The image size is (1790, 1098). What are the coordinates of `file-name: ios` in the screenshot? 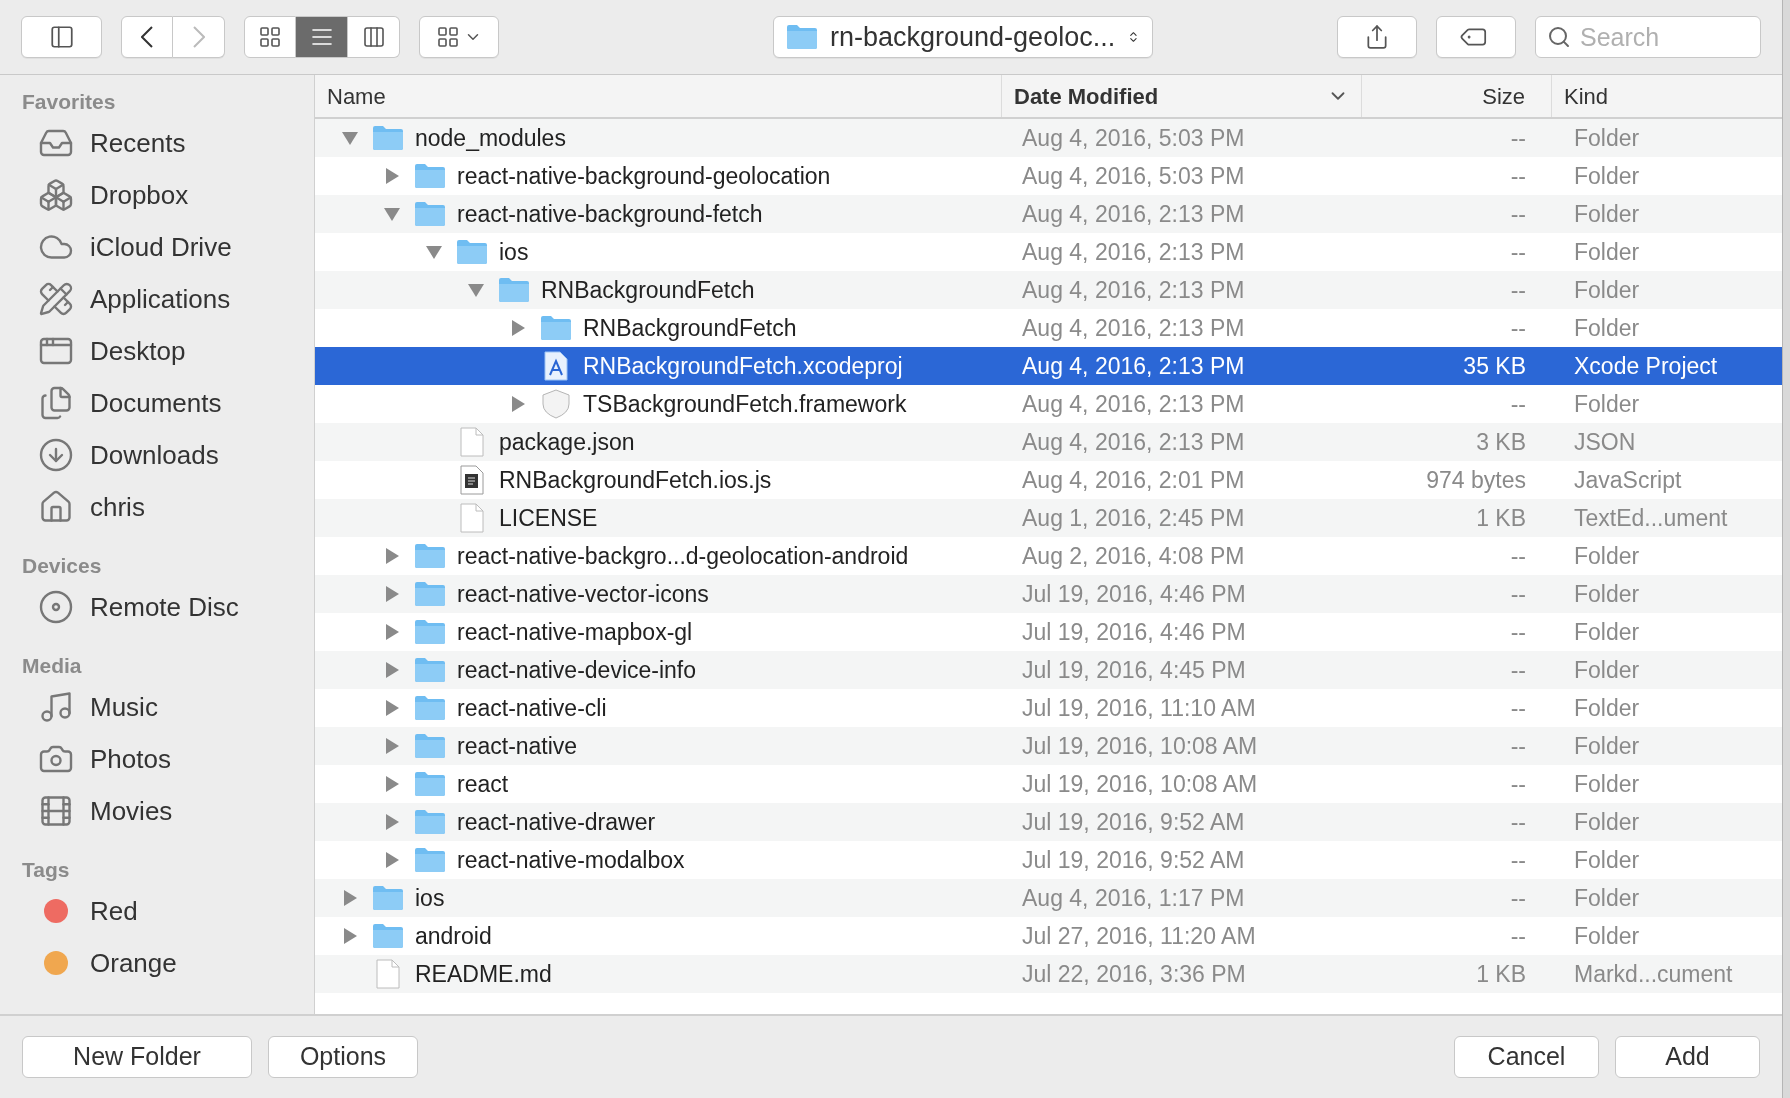 It's located at (430, 898).